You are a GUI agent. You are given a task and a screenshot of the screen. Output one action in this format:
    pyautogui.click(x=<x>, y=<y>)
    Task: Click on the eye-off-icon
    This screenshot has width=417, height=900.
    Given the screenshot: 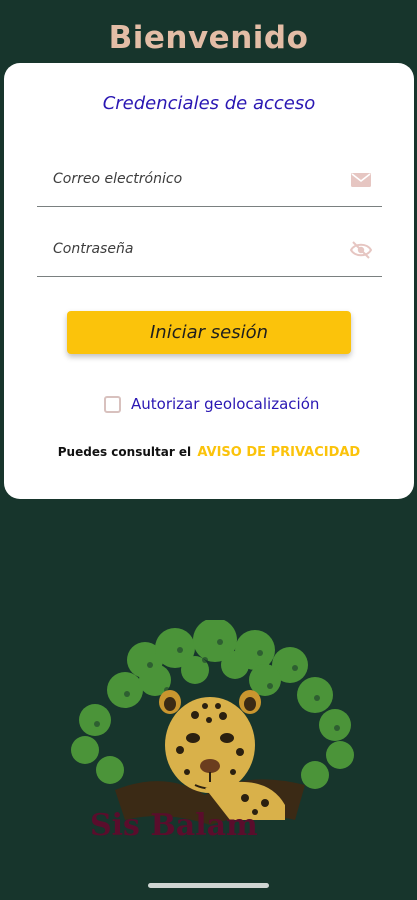 What is the action you would take?
    pyautogui.click(x=361, y=250)
    